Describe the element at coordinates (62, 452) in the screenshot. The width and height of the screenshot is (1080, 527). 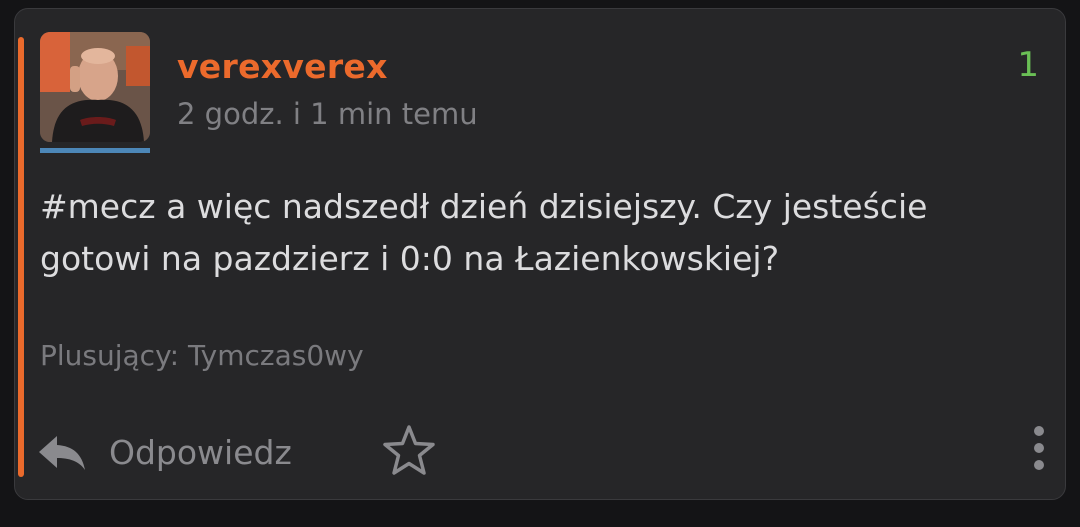
I see `reply-icon` at that location.